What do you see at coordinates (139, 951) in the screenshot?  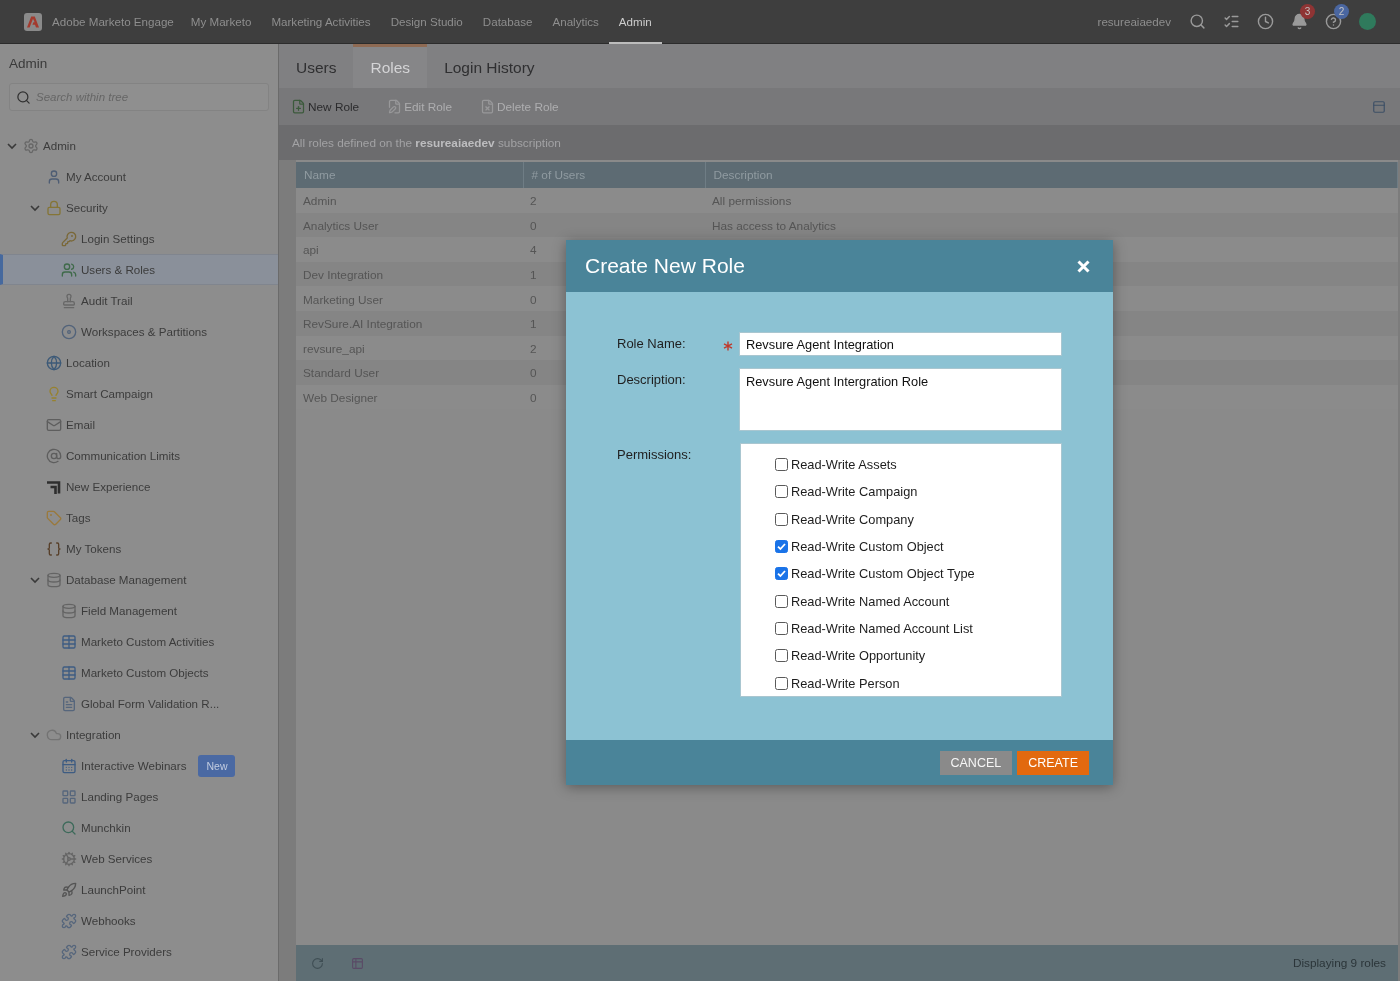 I see `tree-item: Service Providers` at bounding box center [139, 951].